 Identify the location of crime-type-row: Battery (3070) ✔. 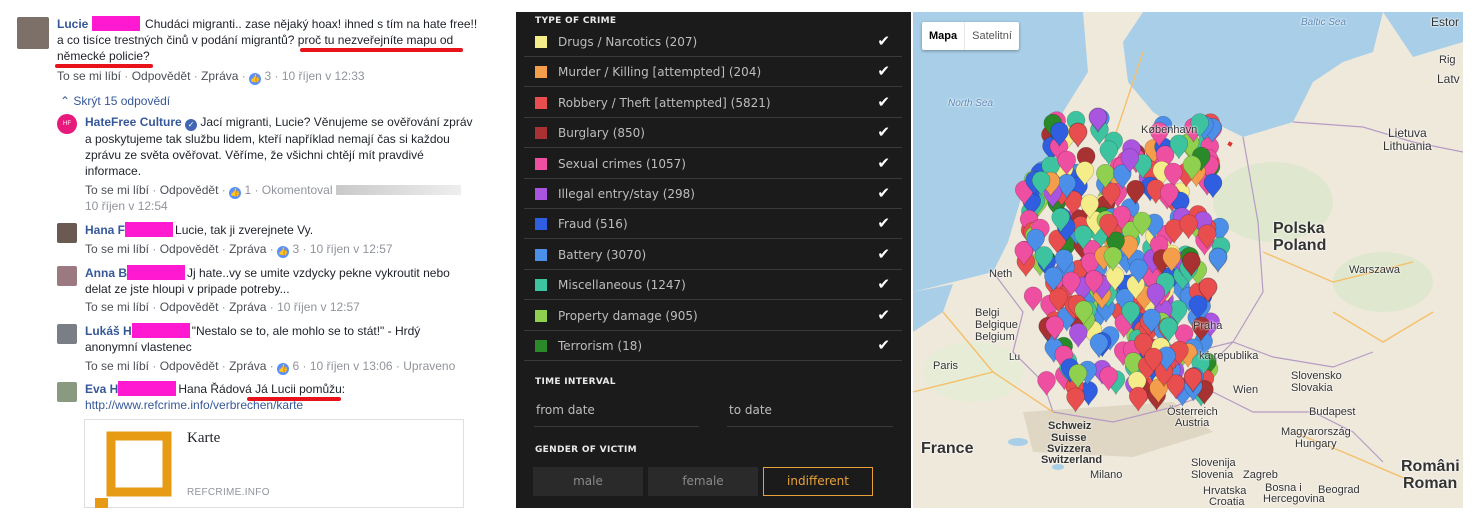
(713, 255).